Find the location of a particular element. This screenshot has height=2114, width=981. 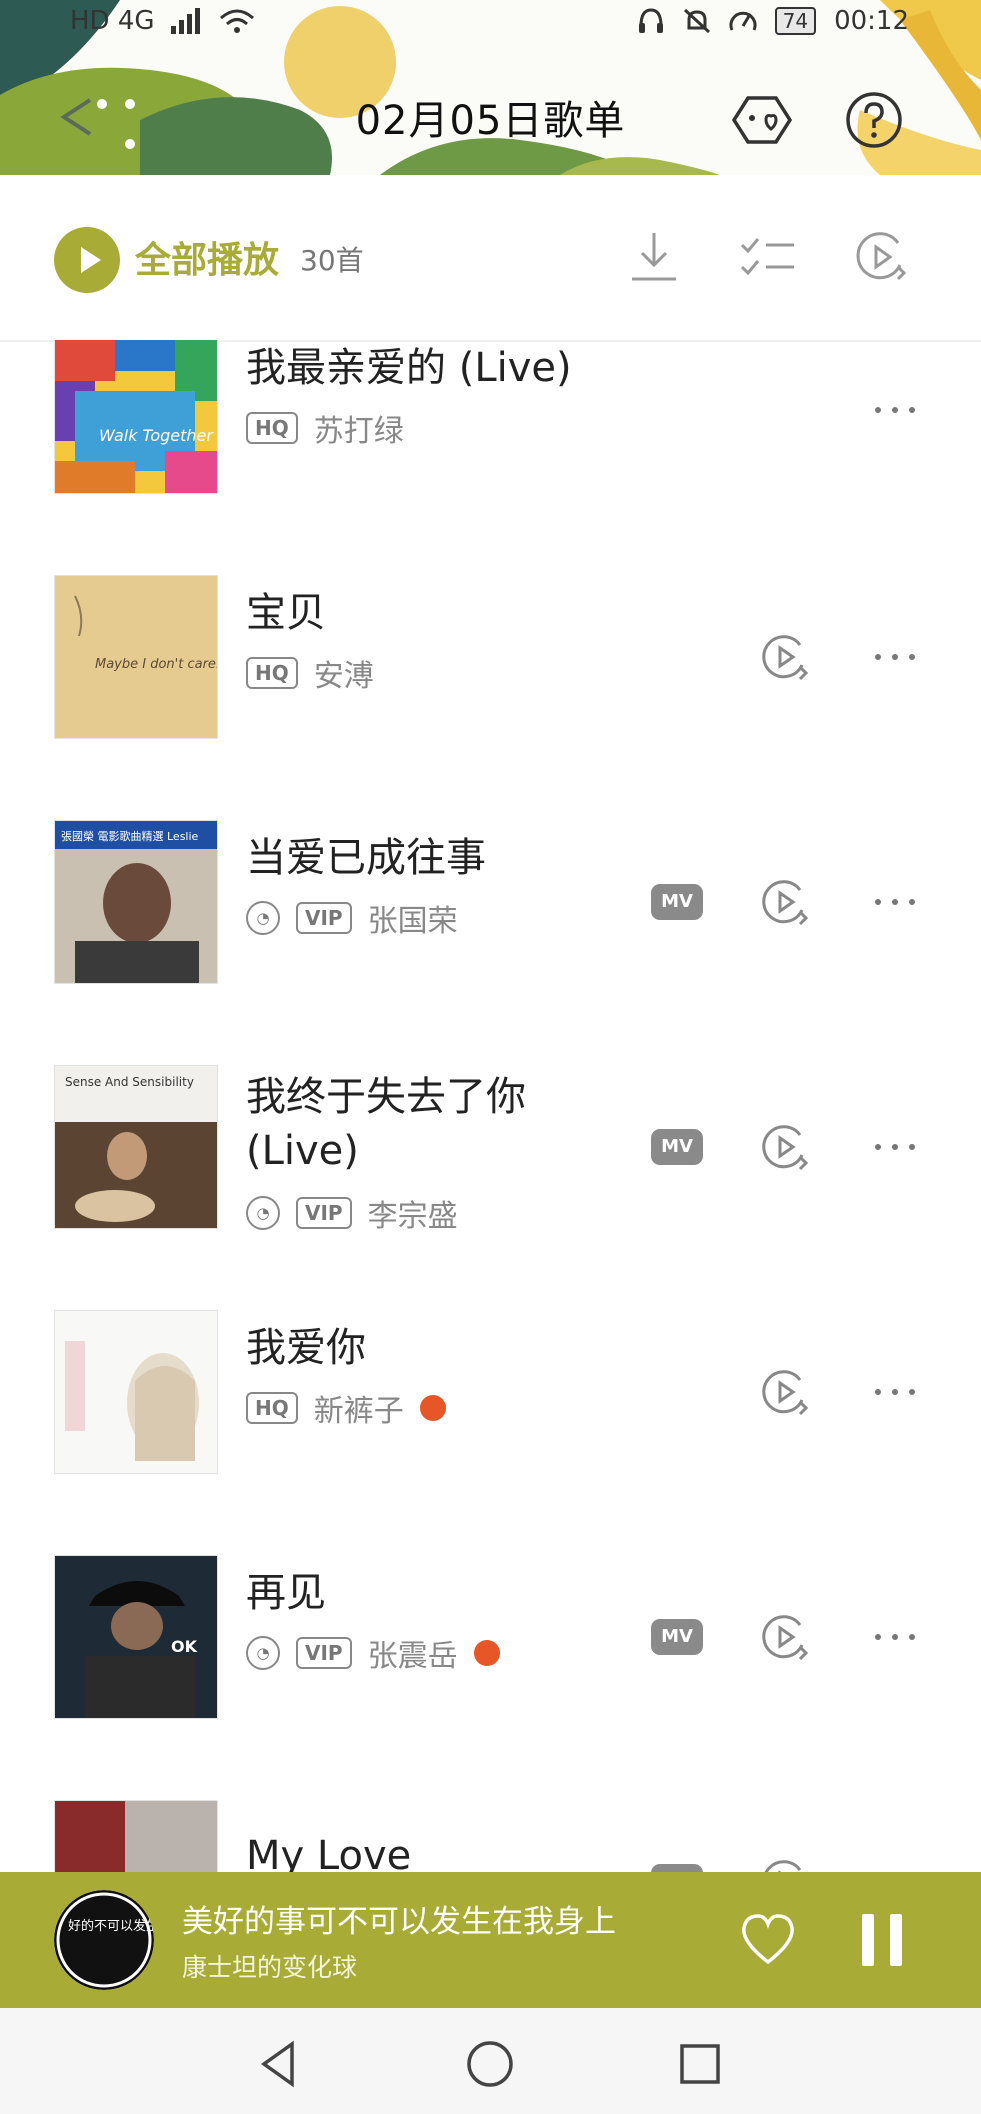

svg-text: Maybe I don't care. is located at coordinates (156, 664).